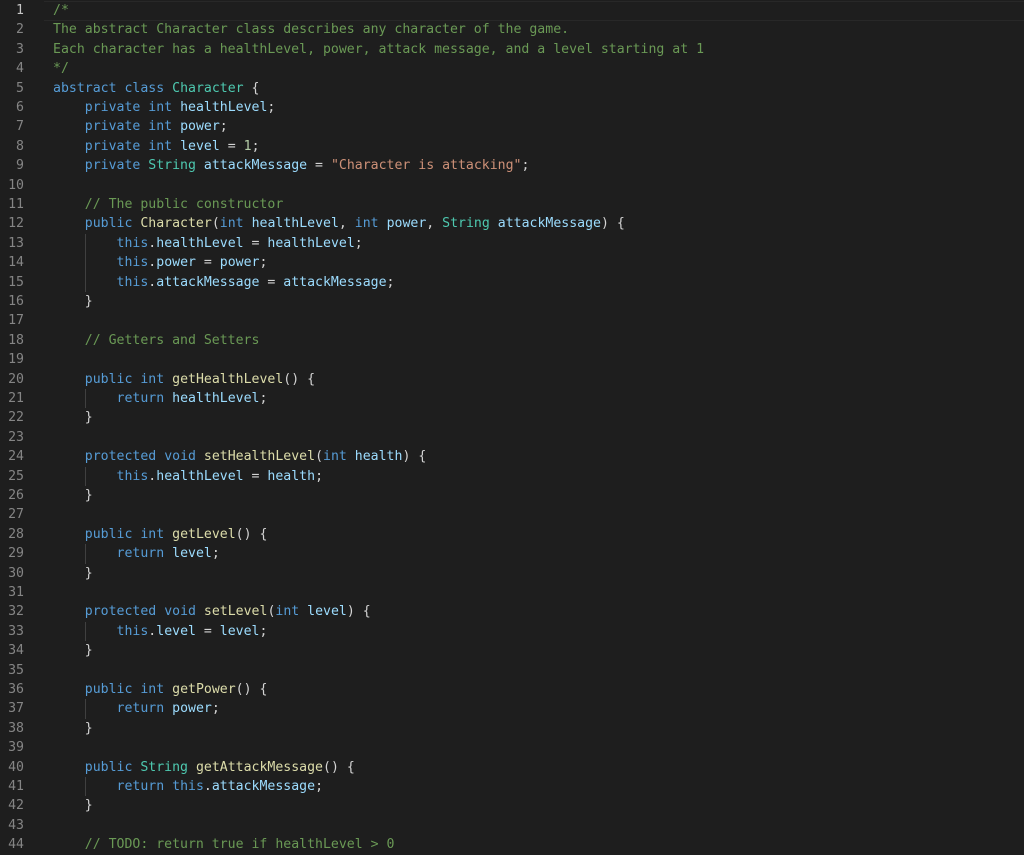 This screenshot has width=1024, height=855. What do you see at coordinates (20, 88) in the screenshot?
I see `line-number: 5` at bounding box center [20, 88].